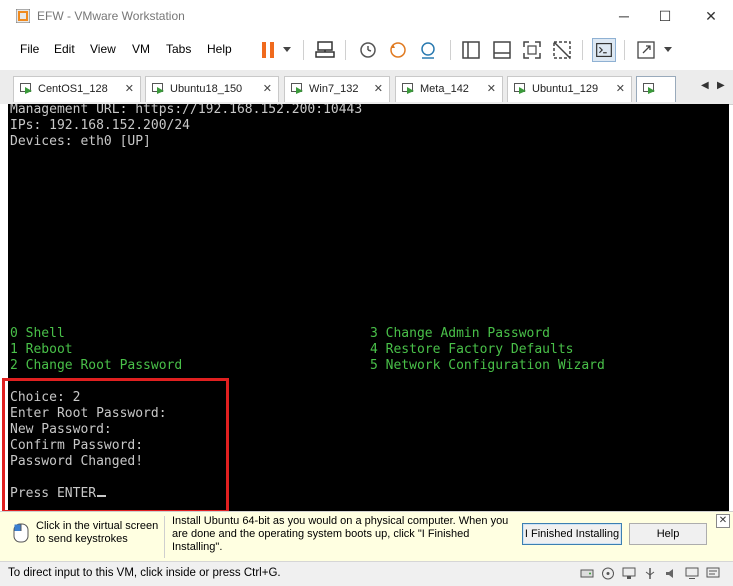 The image size is (733, 586). Describe the element at coordinates (334, 89) in the screenshot. I see `tab-label: Win7_132` at that location.